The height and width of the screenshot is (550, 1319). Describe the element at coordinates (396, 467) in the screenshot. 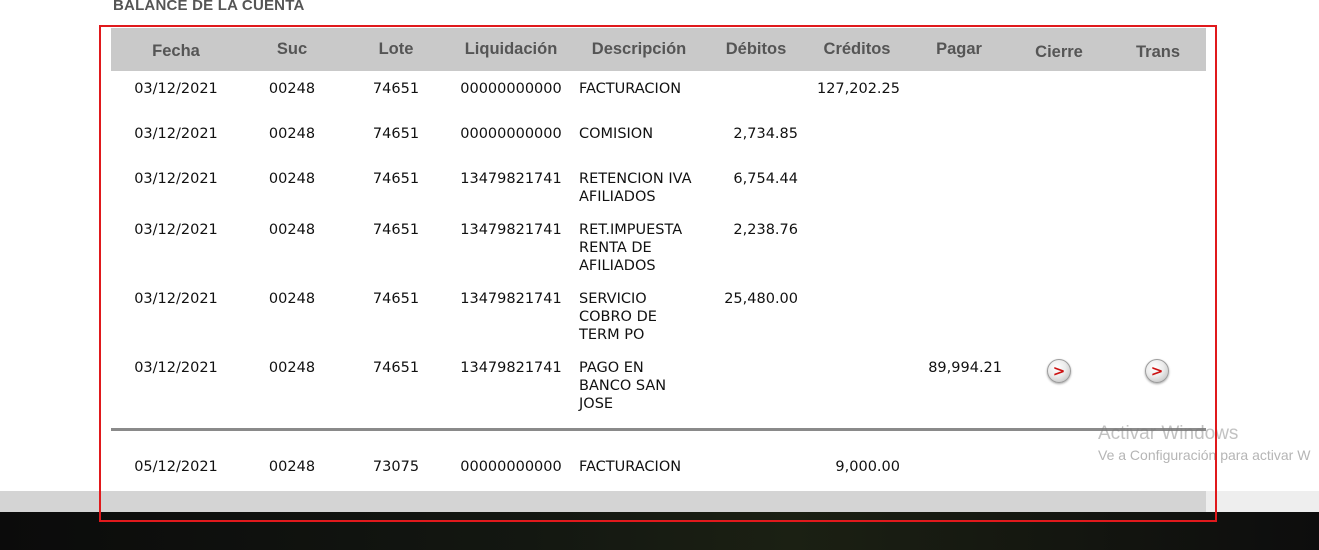

I see `cell-lote: 73075` at that location.